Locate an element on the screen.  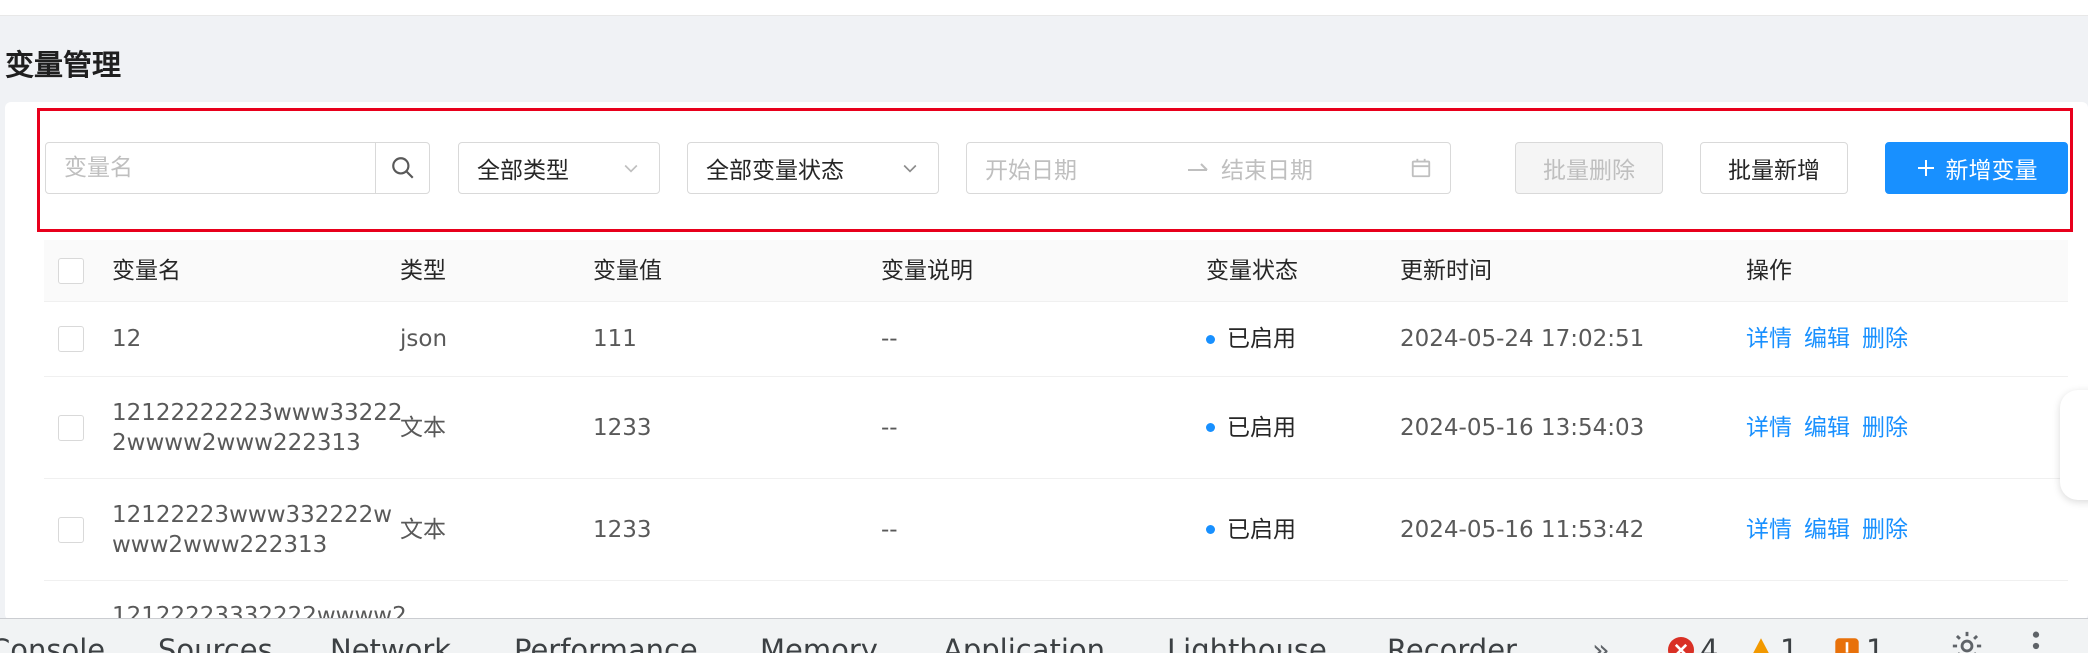
devtools-tab-lighthouse: Lighthouse is located at coordinates (1247, 643).